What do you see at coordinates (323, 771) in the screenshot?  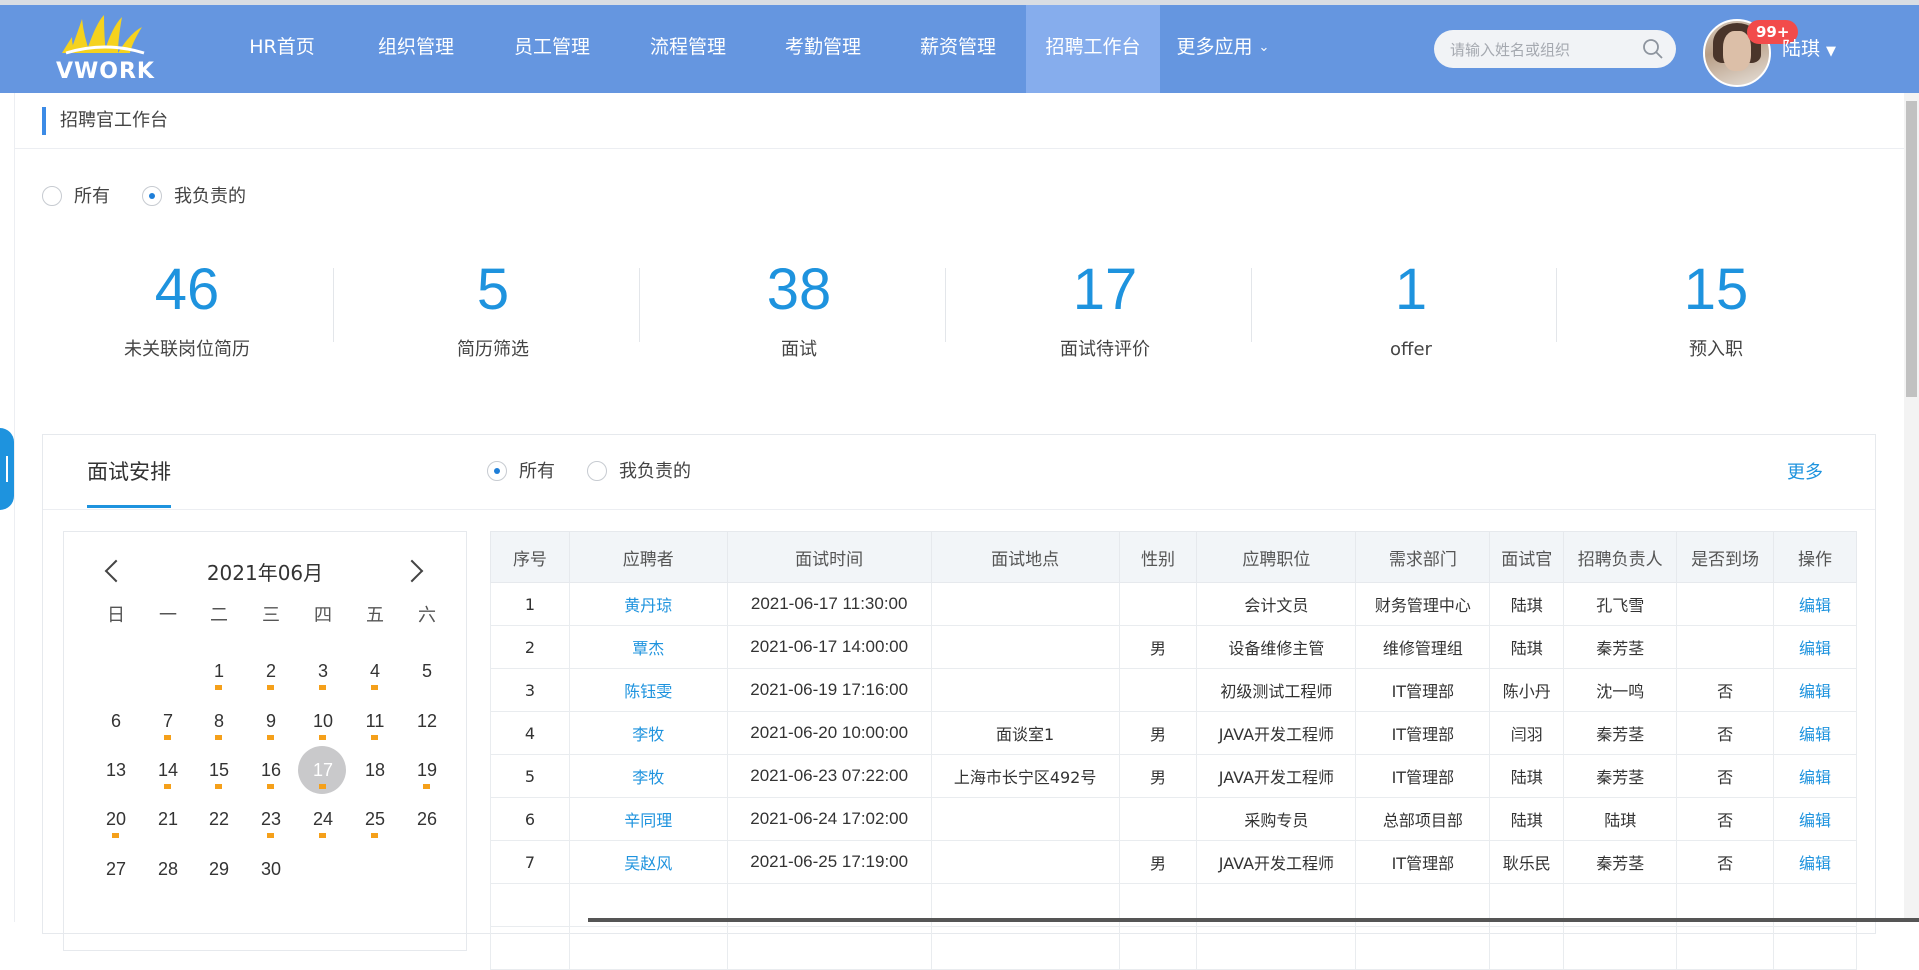 I see `calendar-day: 17` at bounding box center [323, 771].